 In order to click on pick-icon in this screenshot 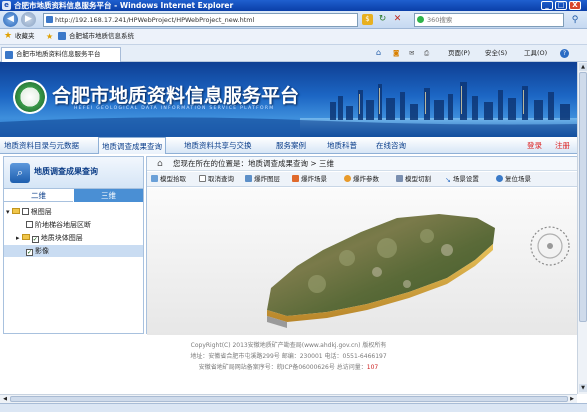, I will do `click(154, 178)`.